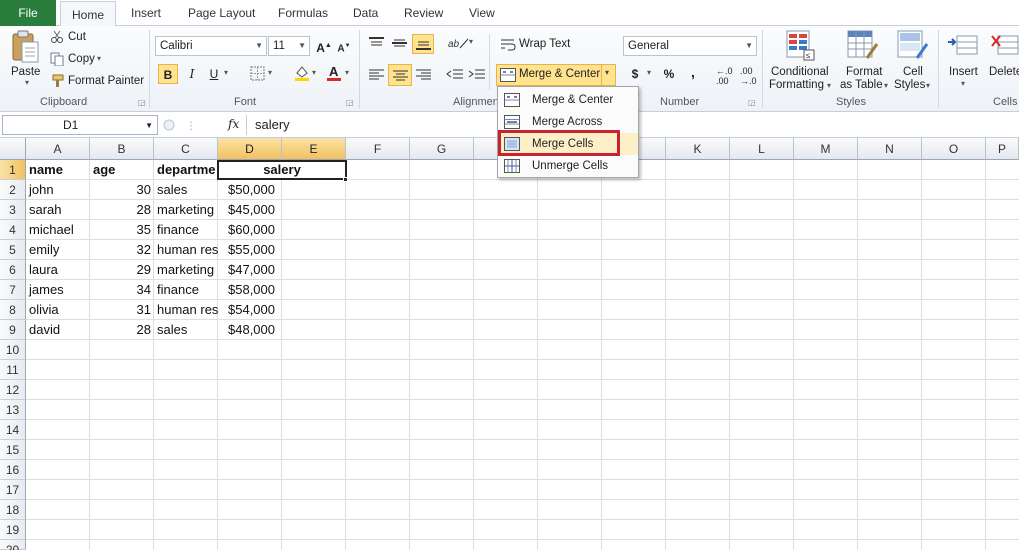 This screenshot has width=1019, height=550. What do you see at coordinates (289, 46) in the screenshot?
I see `font-size-select: 11 ▼` at bounding box center [289, 46].